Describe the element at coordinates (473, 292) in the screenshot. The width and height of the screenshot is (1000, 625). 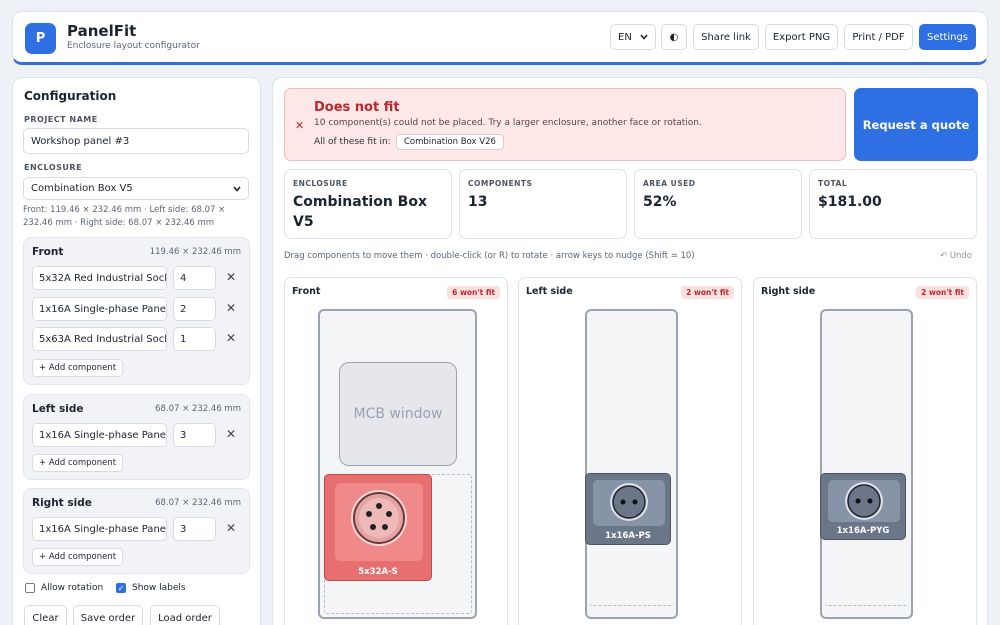
I see `wont-fit-badge: 6 won't fit` at that location.